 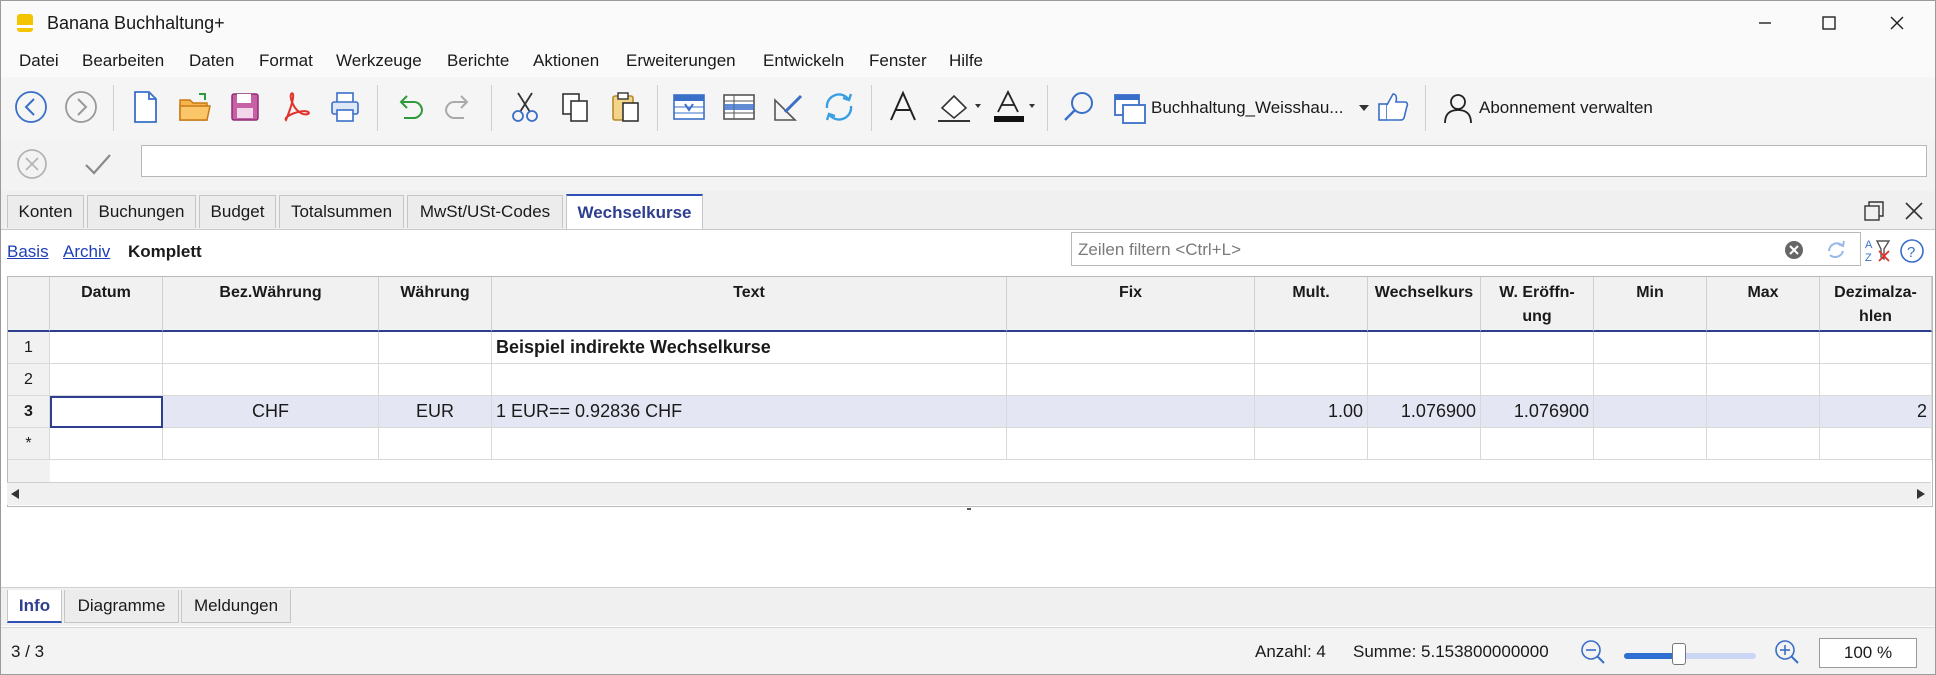 I want to click on column-header-dezimalzahlen: Dezimalza- hlen, so click(x=1876, y=304).